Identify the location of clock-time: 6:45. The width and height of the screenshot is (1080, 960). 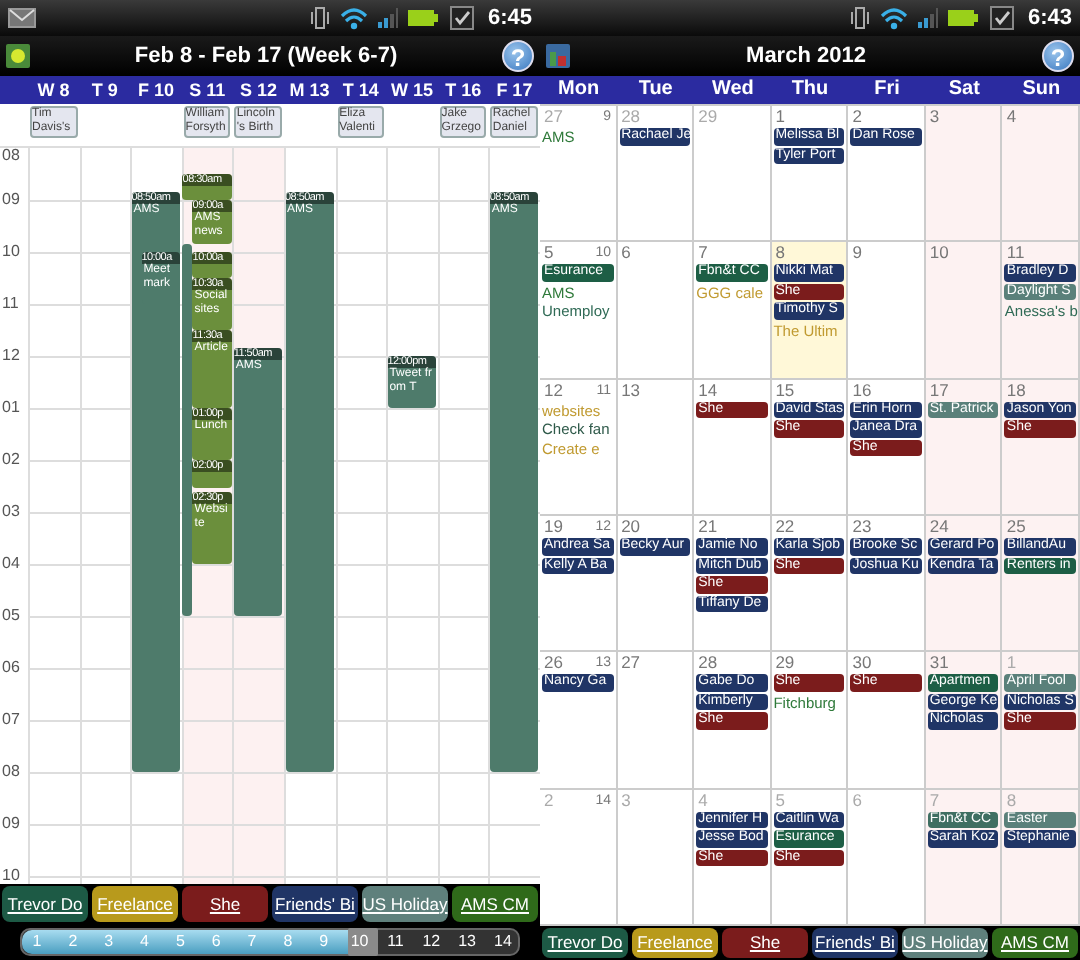
(509, 18).